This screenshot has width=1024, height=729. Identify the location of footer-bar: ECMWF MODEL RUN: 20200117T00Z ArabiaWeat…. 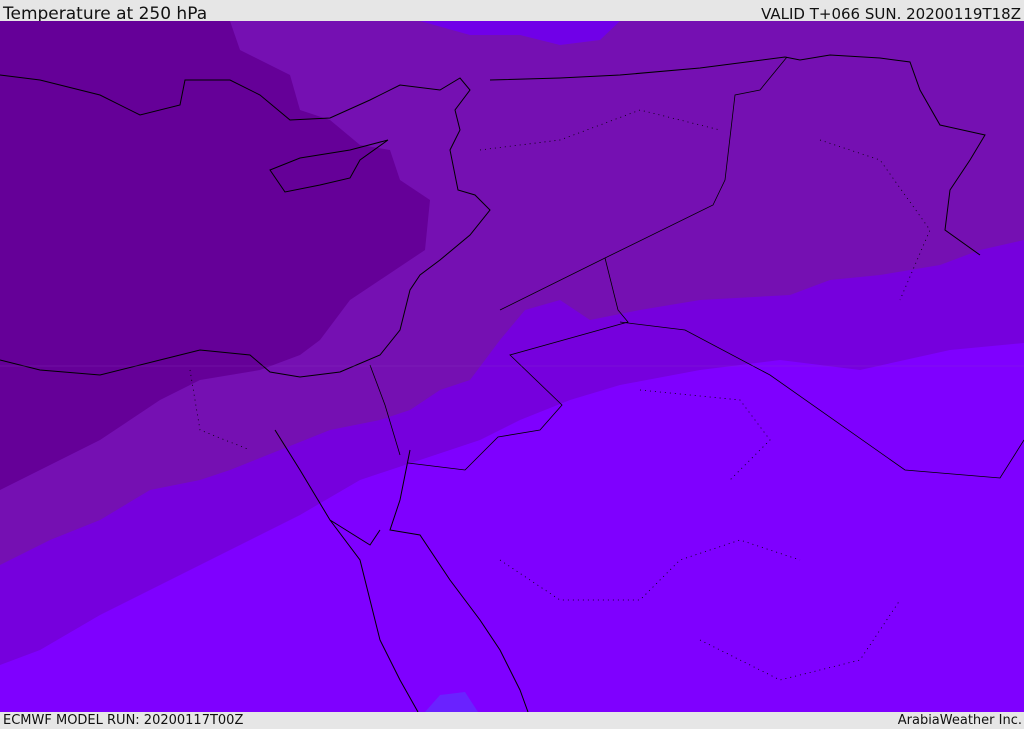
(512, 720).